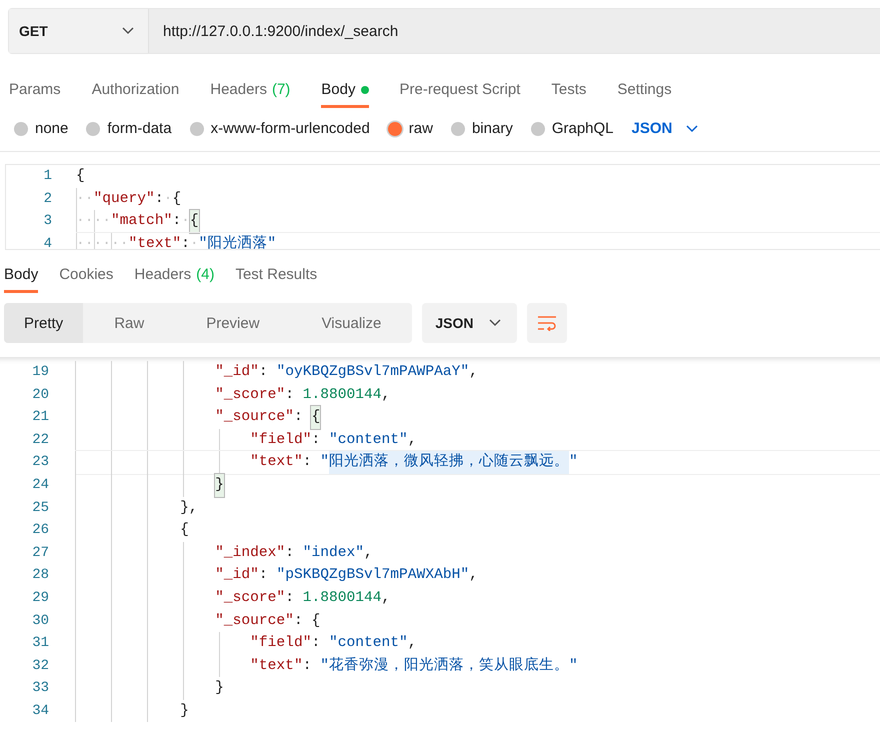  I want to click on response-tab: Body, so click(21, 275).